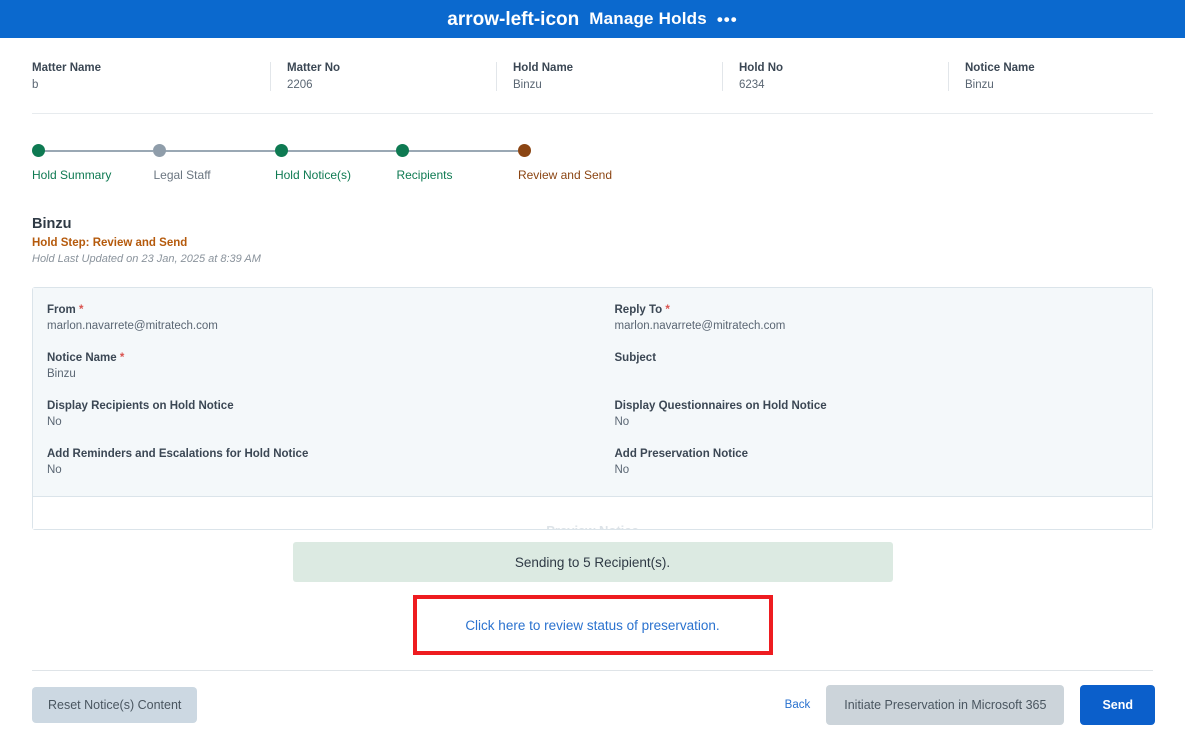  I want to click on step-label: Review and Send, so click(564, 175).